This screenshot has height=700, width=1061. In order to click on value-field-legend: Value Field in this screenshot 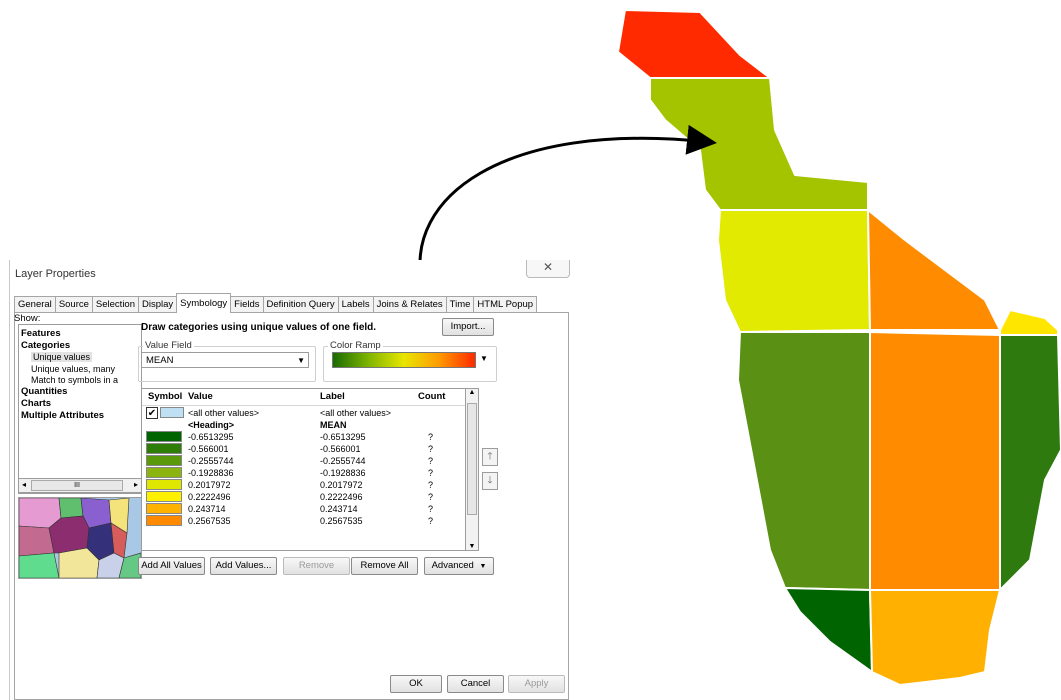, I will do `click(168, 345)`.